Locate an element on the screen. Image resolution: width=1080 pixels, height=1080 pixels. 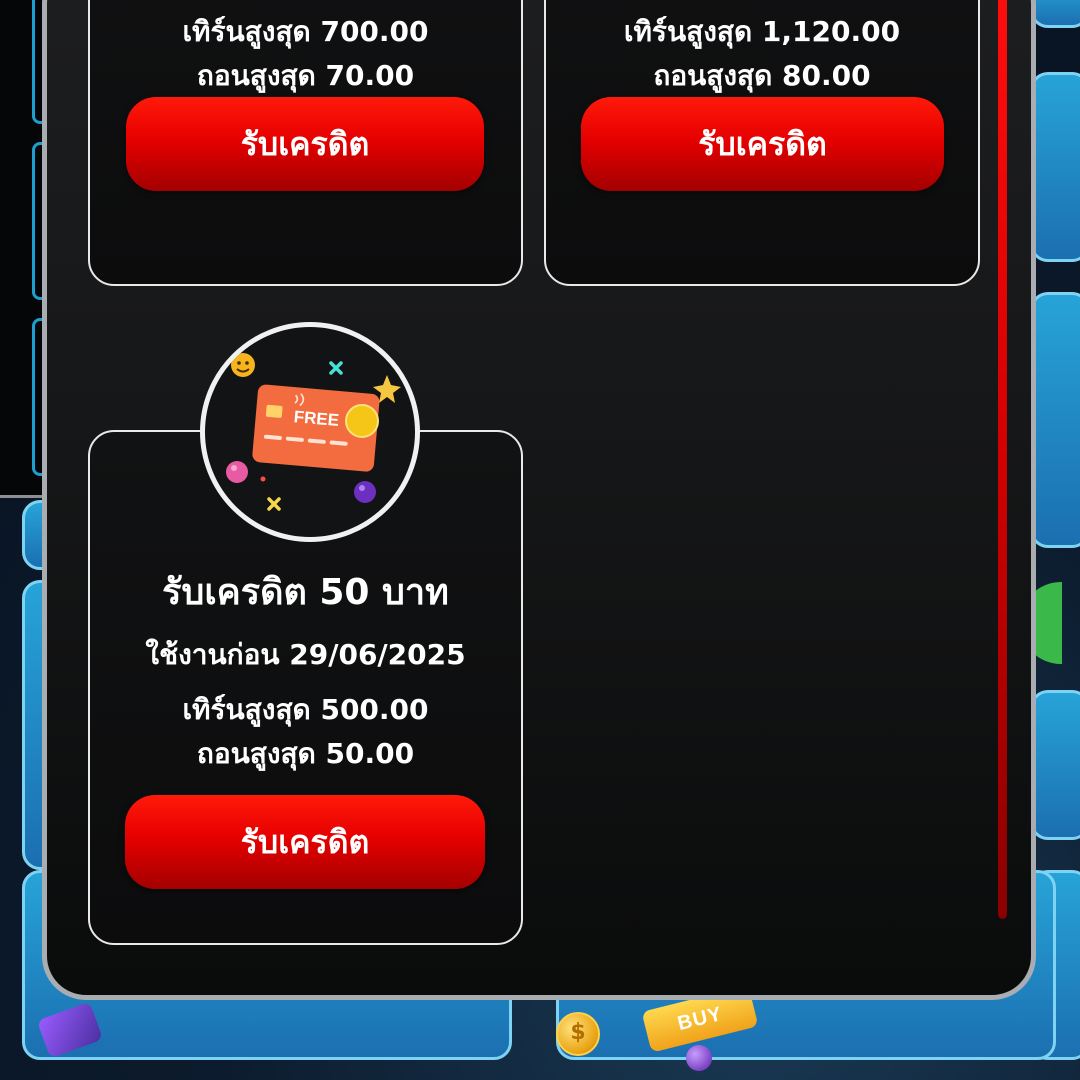
promo-title: รับเครดิต 50 บาท is located at coordinates (305, 592).